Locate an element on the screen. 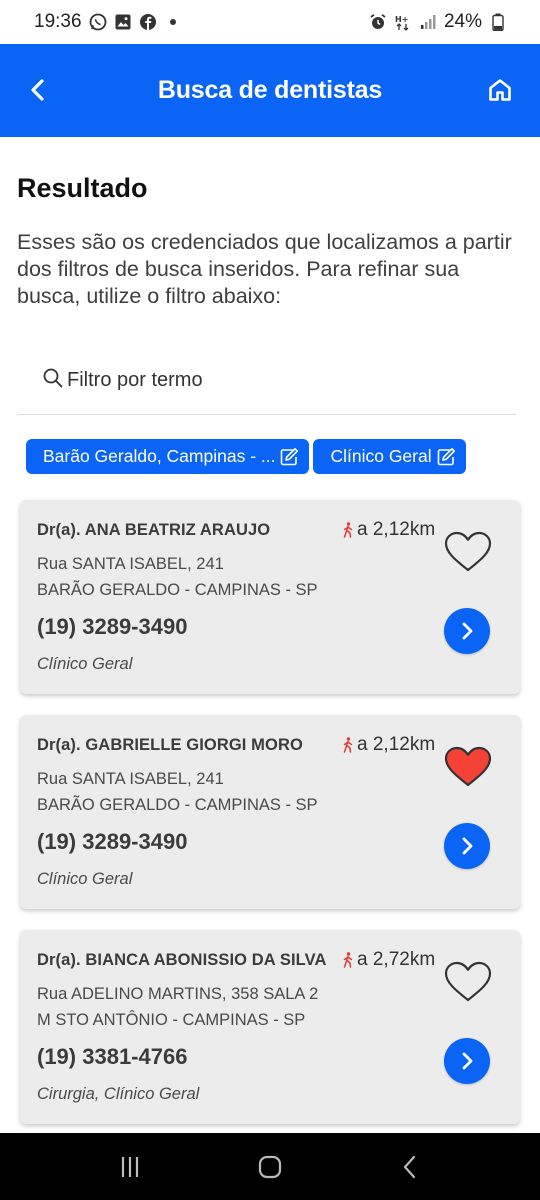  home-button is located at coordinates (500, 90).